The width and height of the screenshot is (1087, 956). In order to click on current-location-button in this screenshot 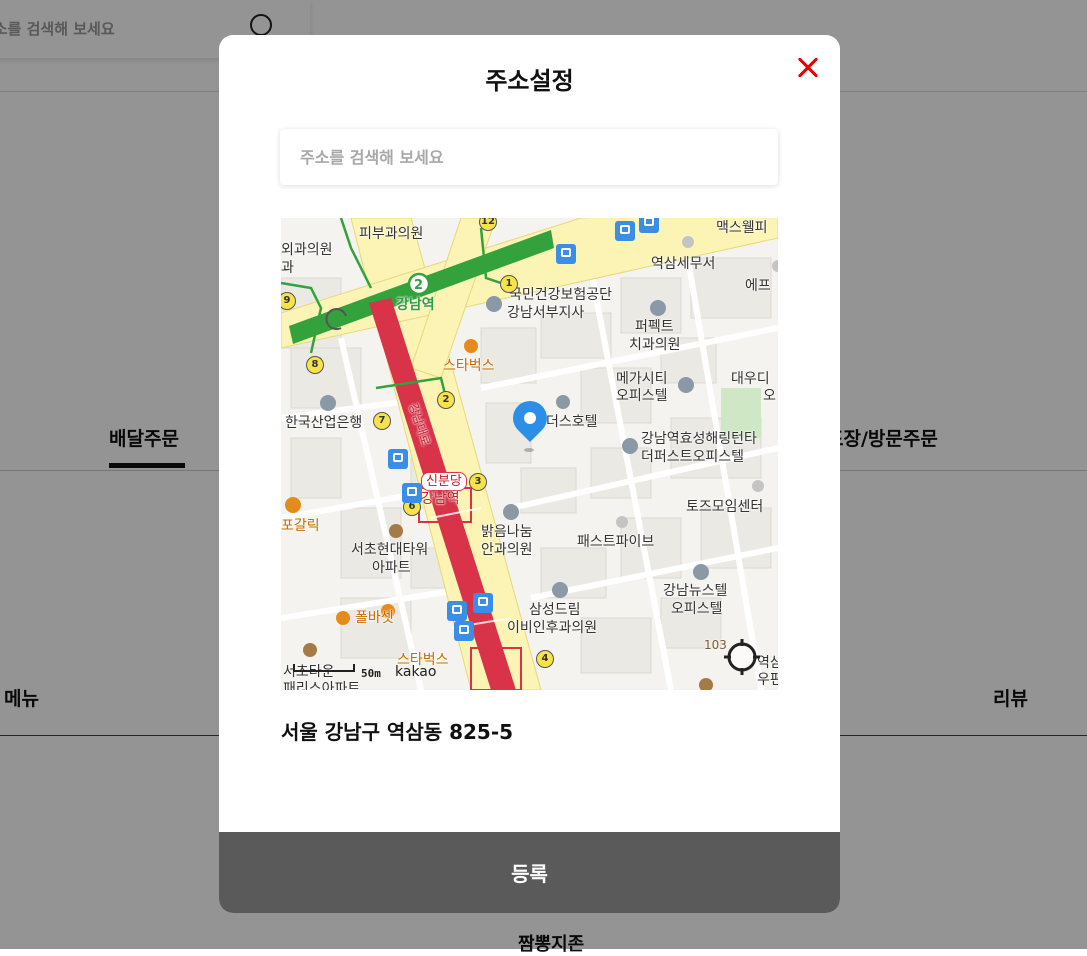, I will do `click(742, 657)`.